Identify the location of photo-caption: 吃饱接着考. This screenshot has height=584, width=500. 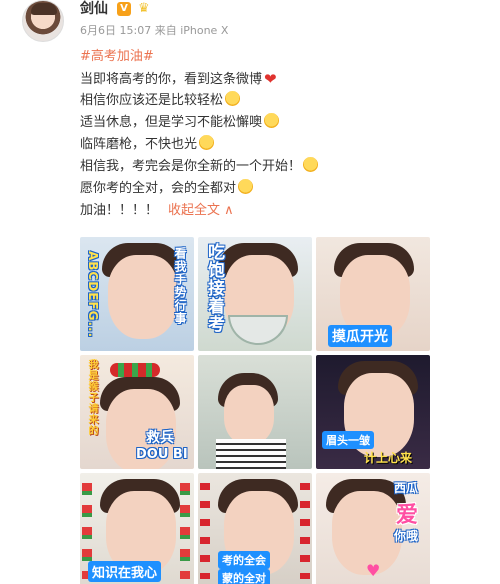
(214, 288).